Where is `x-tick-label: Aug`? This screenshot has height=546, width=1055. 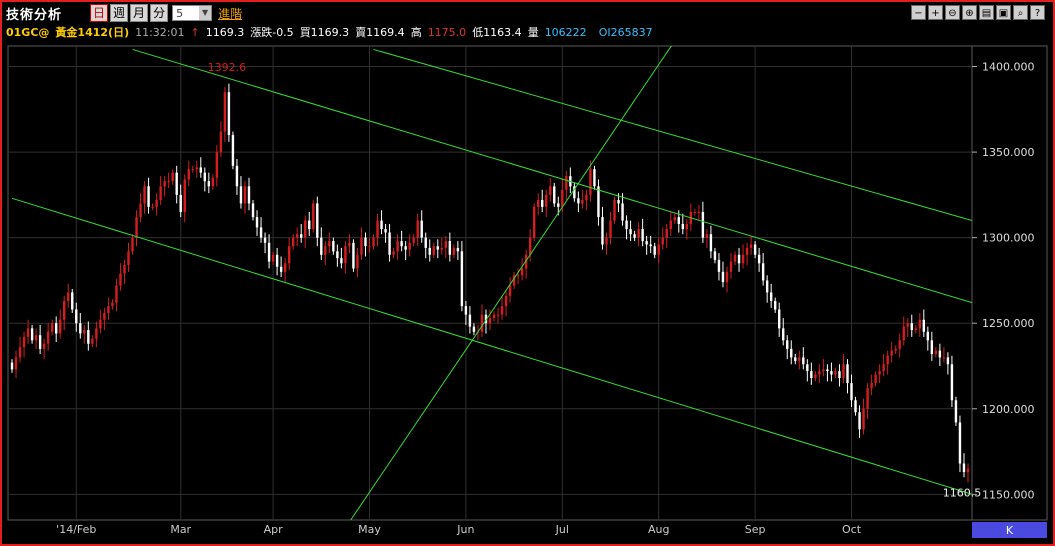
x-tick-label: Aug is located at coordinates (658, 529).